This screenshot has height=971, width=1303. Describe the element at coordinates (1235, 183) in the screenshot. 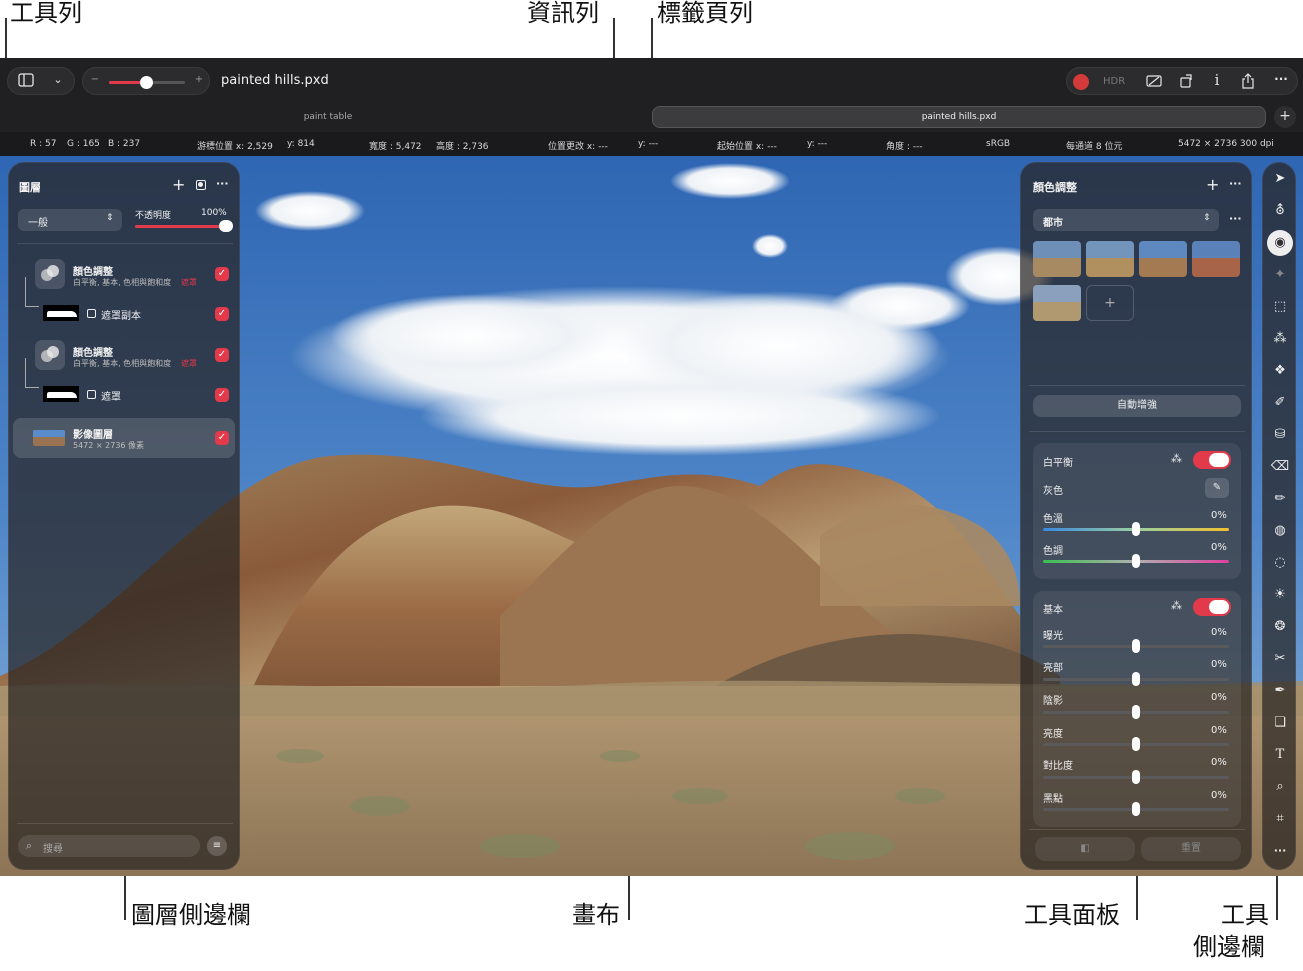

I see `adjust-more-icon: ···` at that location.